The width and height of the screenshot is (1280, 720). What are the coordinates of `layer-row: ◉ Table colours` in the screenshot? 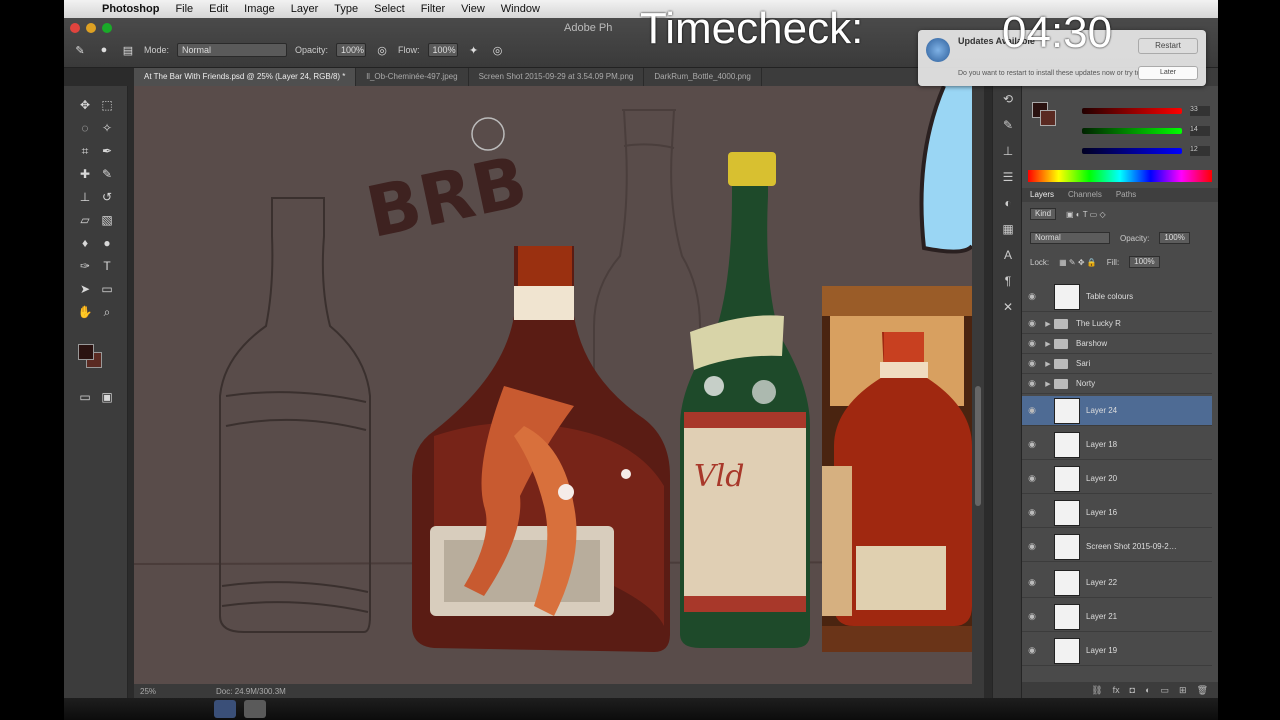 It's located at (1117, 297).